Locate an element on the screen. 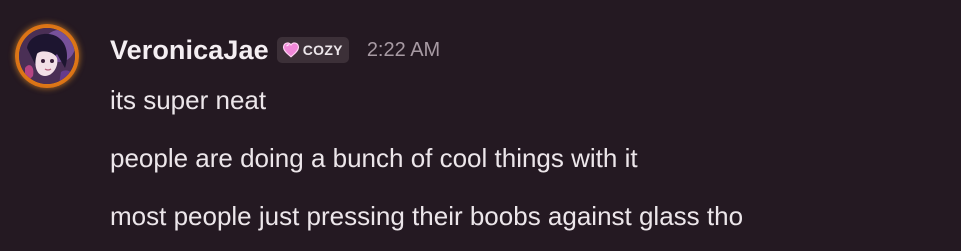  heart-icon is located at coordinates (290, 50).